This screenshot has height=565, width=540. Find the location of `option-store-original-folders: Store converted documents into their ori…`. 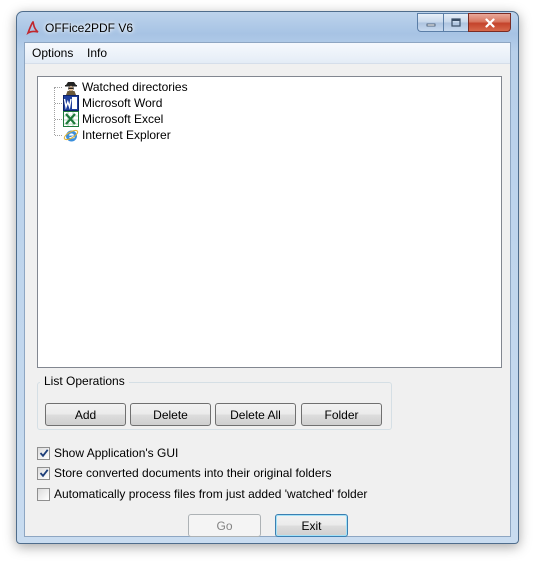

option-store-original-folders: Store converted documents into their ori… is located at coordinates (184, 473).